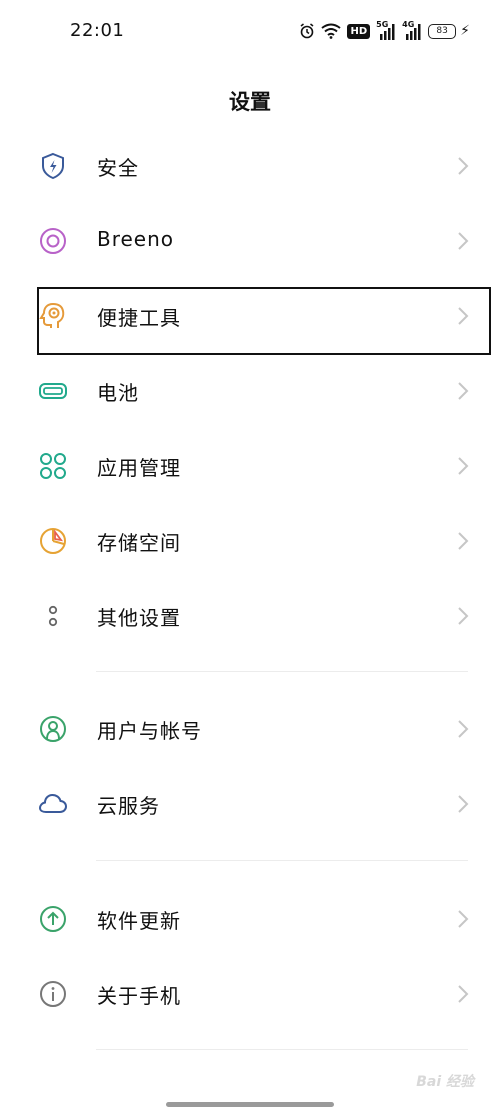 This screenshot has width=500, height=1111. Describe the element at coordinates (53, 391) in the screenshot. I see `battery-icon` at that location.